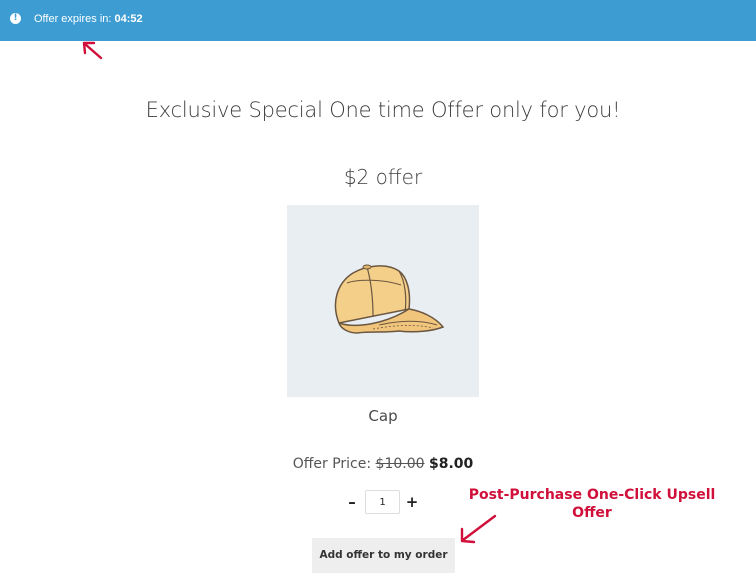 The height and width of the screenshot is (574, 756). I want to click on info-icon: !, so click(15, 18).